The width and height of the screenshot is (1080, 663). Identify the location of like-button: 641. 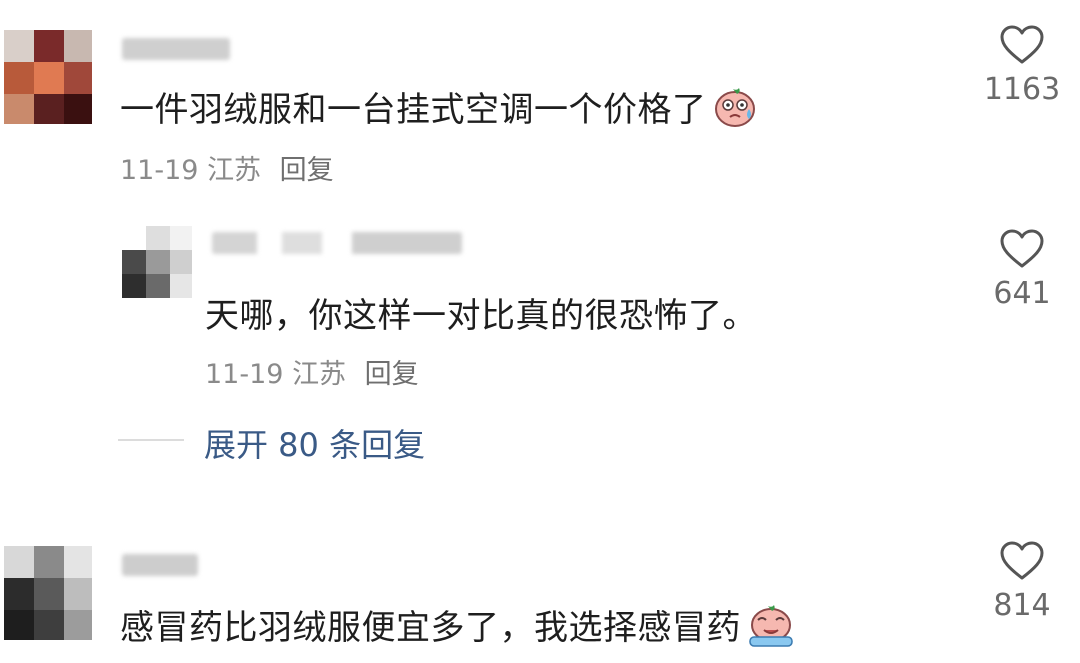
(1022, 269).